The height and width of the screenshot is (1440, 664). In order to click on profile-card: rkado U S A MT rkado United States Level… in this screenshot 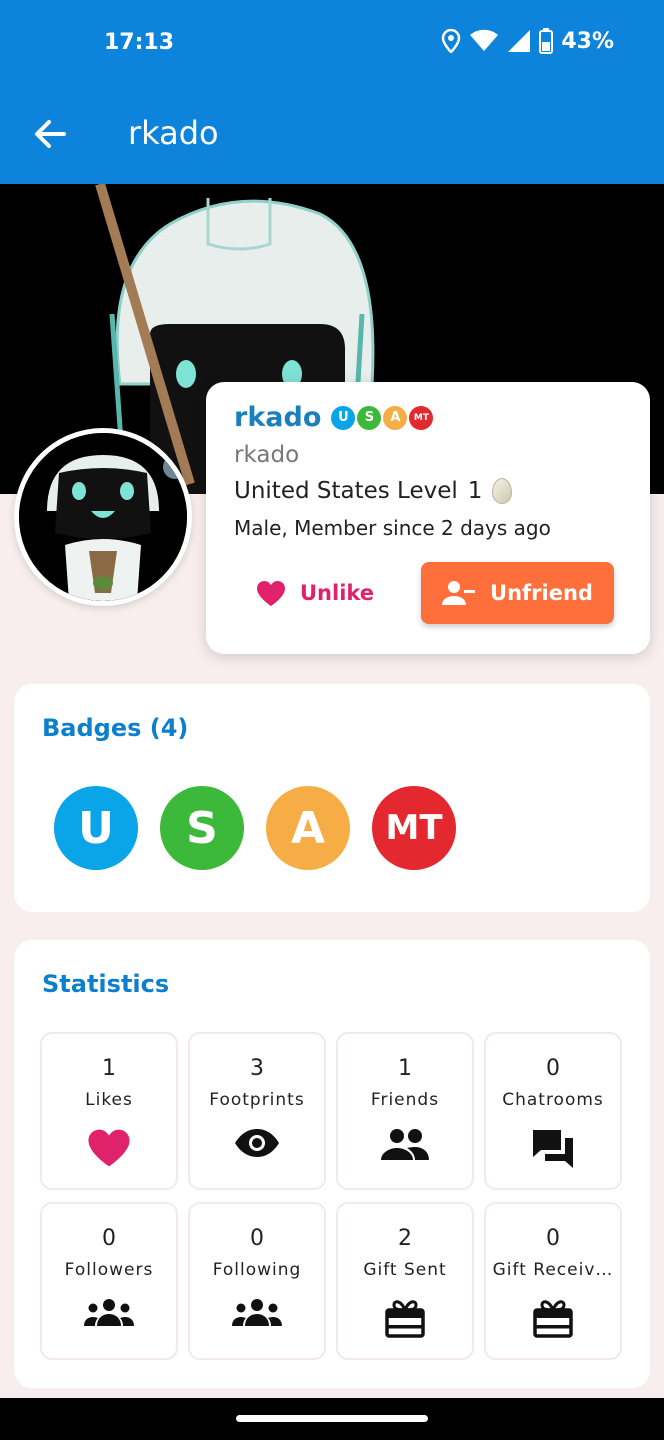, I will do `click(428, 518)`.